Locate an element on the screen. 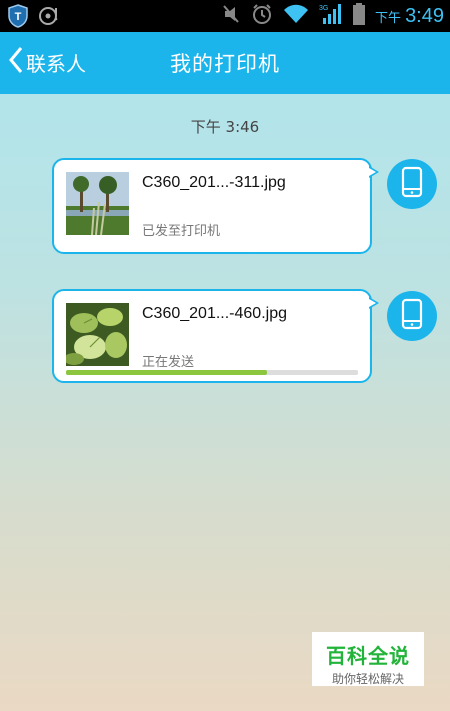 The image size is (450, 711). file-name: C360_201...-460.jpg is located at coordinates (214, 313).